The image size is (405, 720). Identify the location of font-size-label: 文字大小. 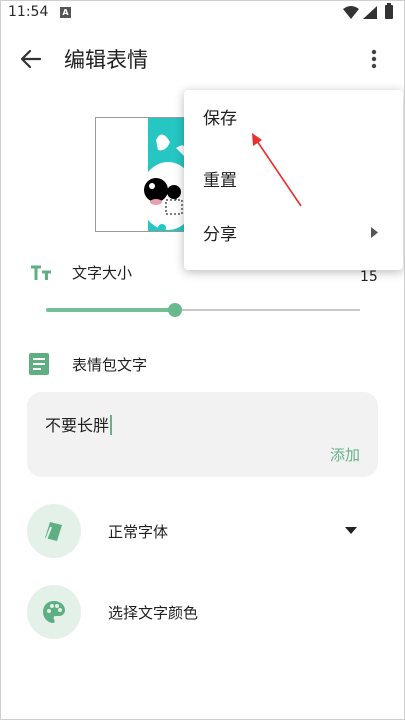
(102, 273).